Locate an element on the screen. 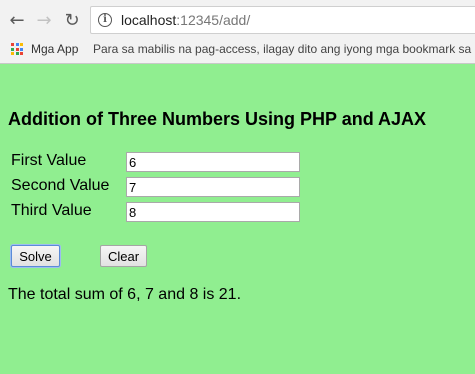  first-value-label: First Value is located at coordinates (49, 160).